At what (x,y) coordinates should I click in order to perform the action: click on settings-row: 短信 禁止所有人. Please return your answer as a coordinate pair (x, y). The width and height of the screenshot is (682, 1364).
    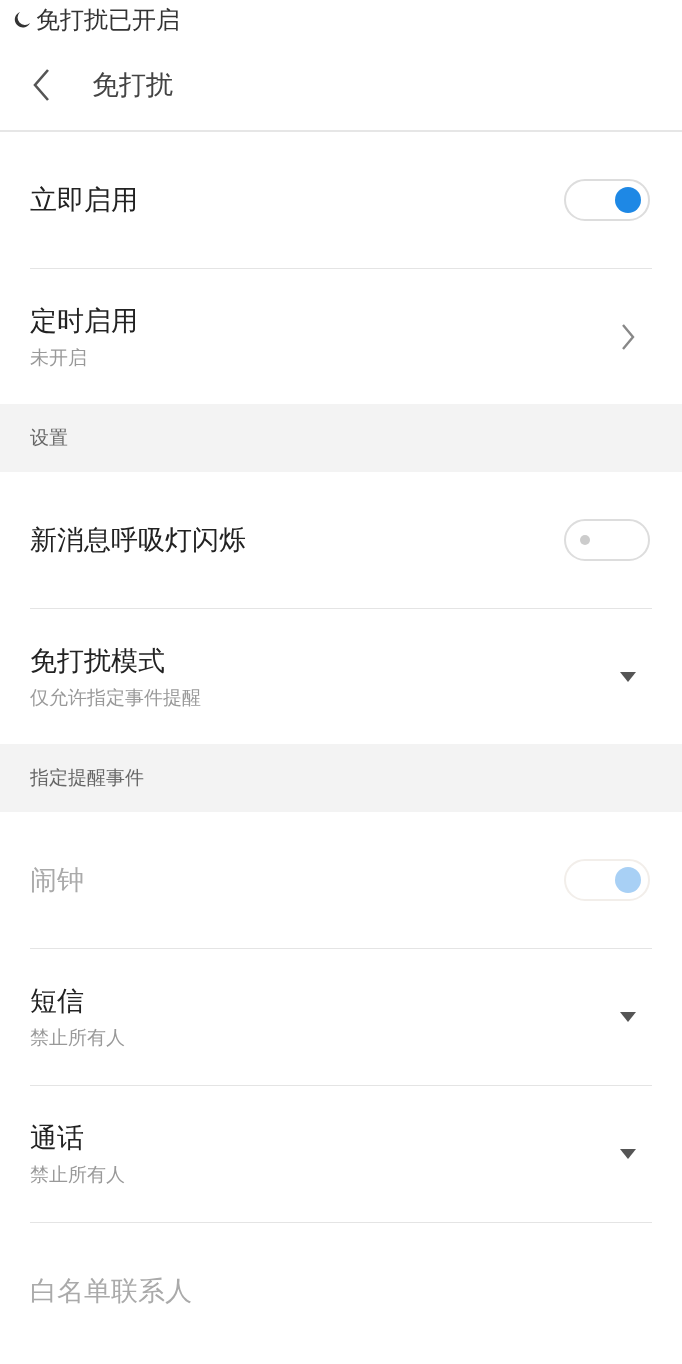
    Looking at the image, I should click on (341, 1017).